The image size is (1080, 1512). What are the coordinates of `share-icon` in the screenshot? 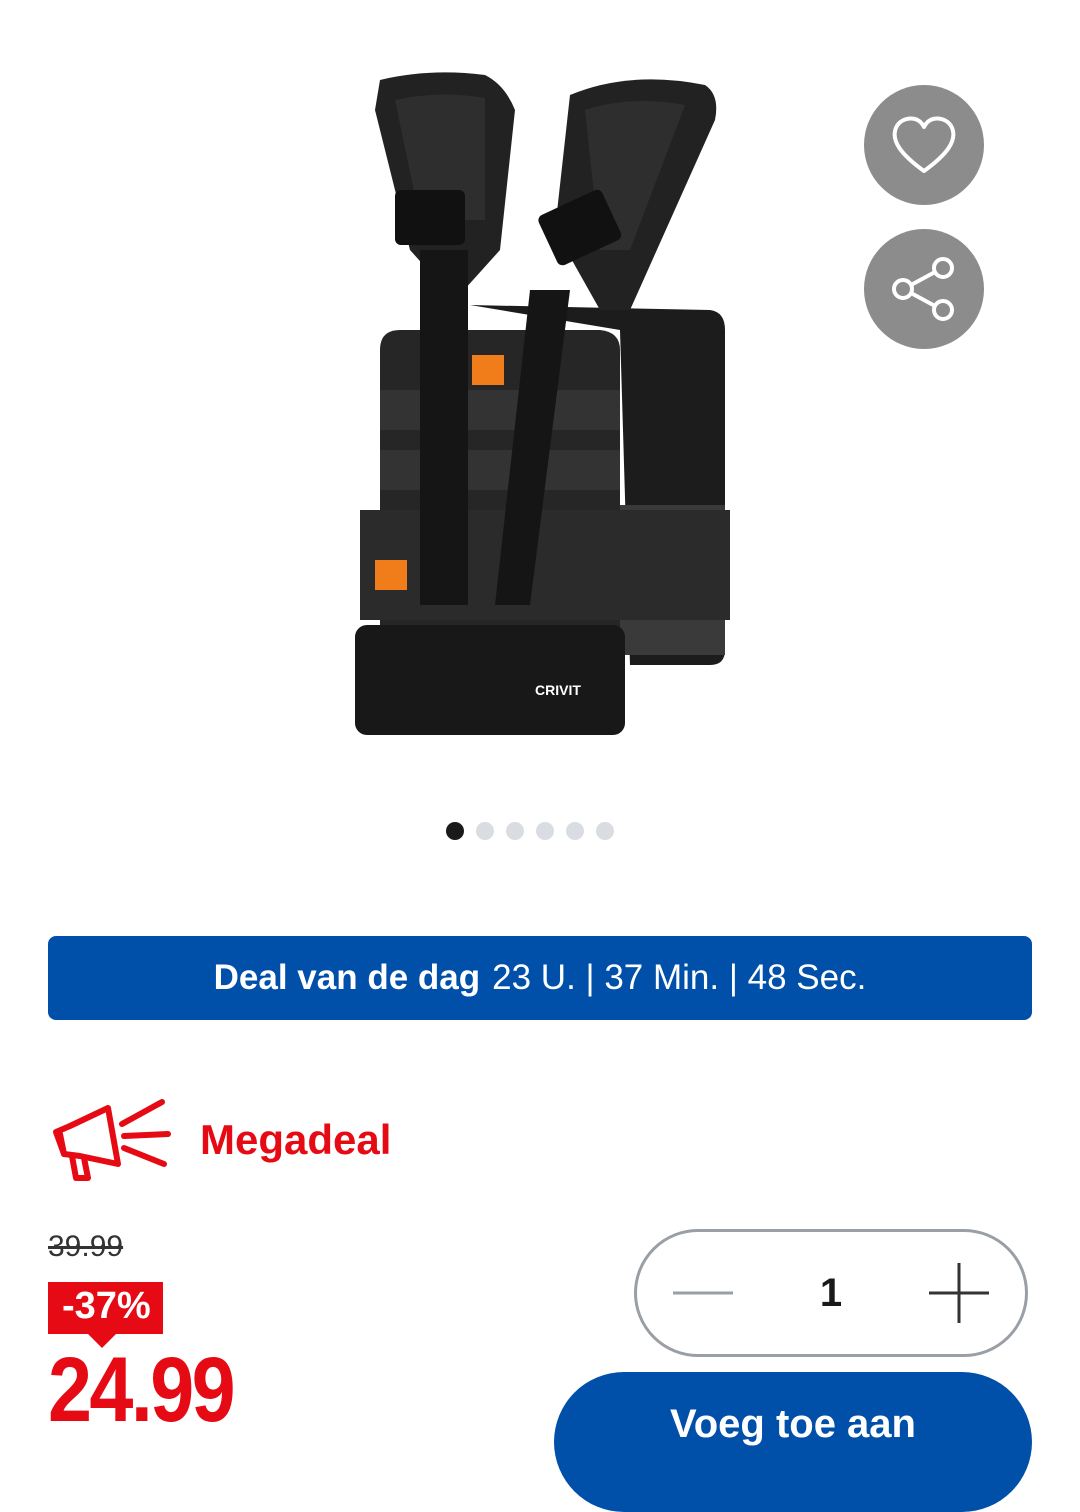 It's located at (923, 289).